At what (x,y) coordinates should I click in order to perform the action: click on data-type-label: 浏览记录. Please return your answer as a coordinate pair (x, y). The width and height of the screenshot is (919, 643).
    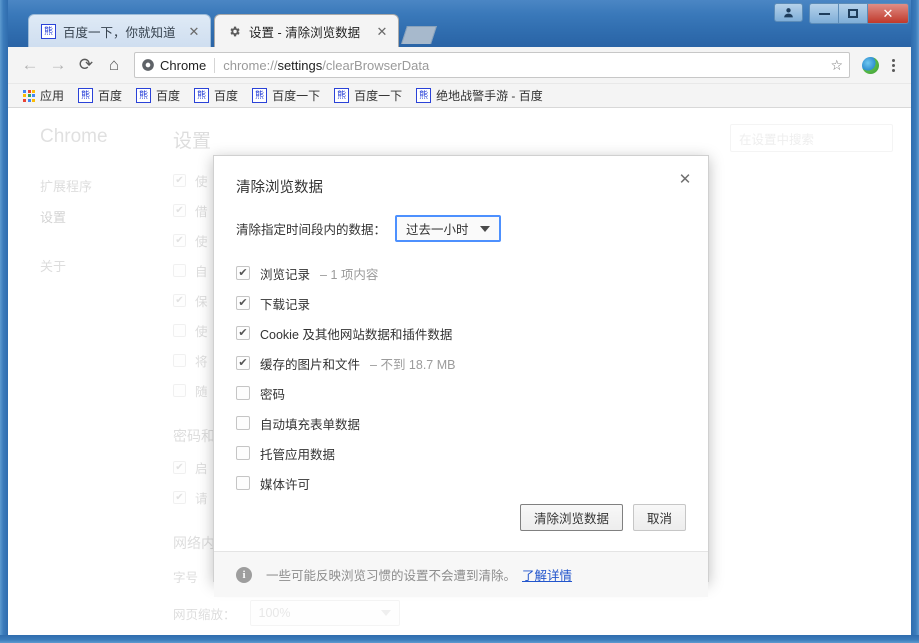
    Looking at the image, I should click on (285, 274).